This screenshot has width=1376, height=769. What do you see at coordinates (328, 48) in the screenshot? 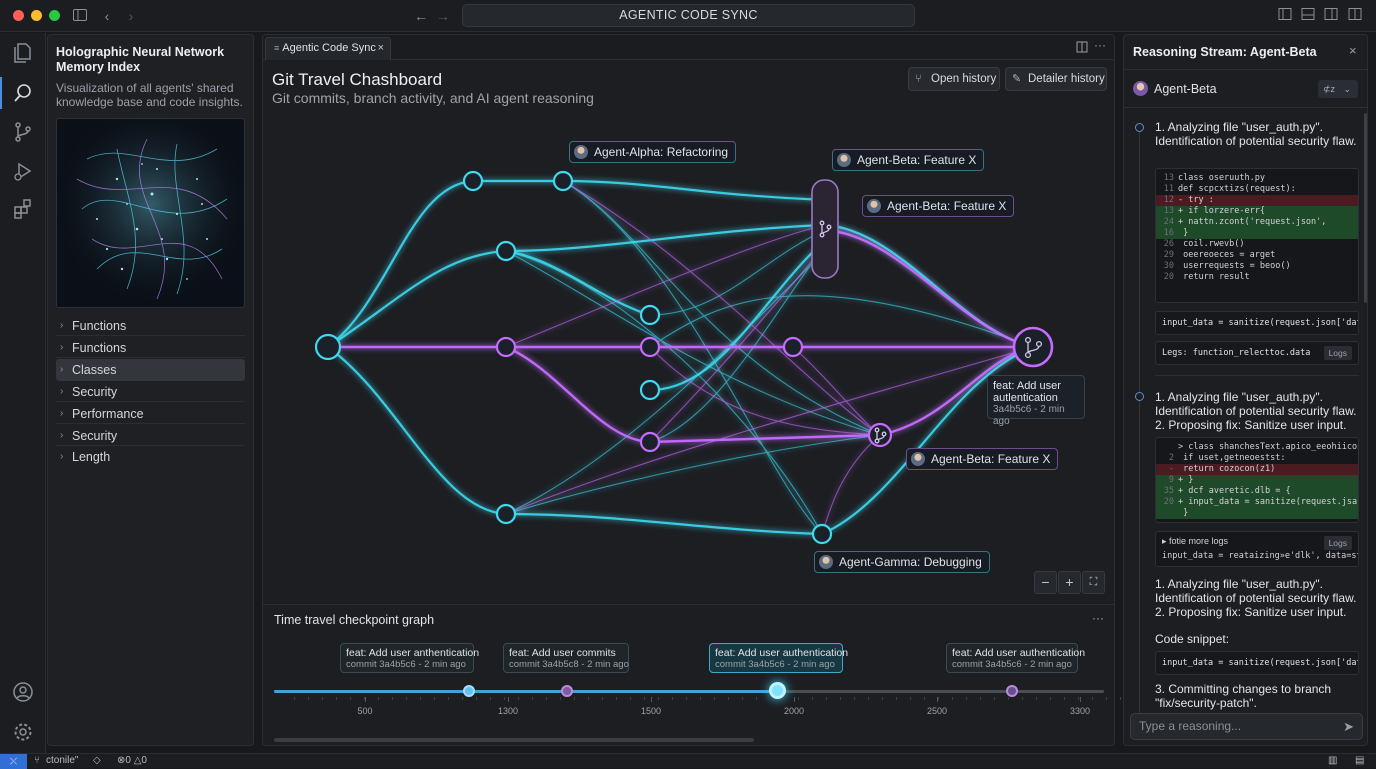
I see `tab-agentic-code-sync: ≡ Agentic Code Sync ×` at bounding box center [328, 48].